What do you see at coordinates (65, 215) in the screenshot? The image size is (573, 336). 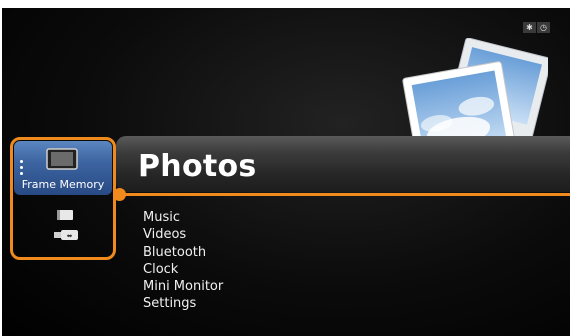 I see `memory-card-icon` at bounding box center [65, 215].